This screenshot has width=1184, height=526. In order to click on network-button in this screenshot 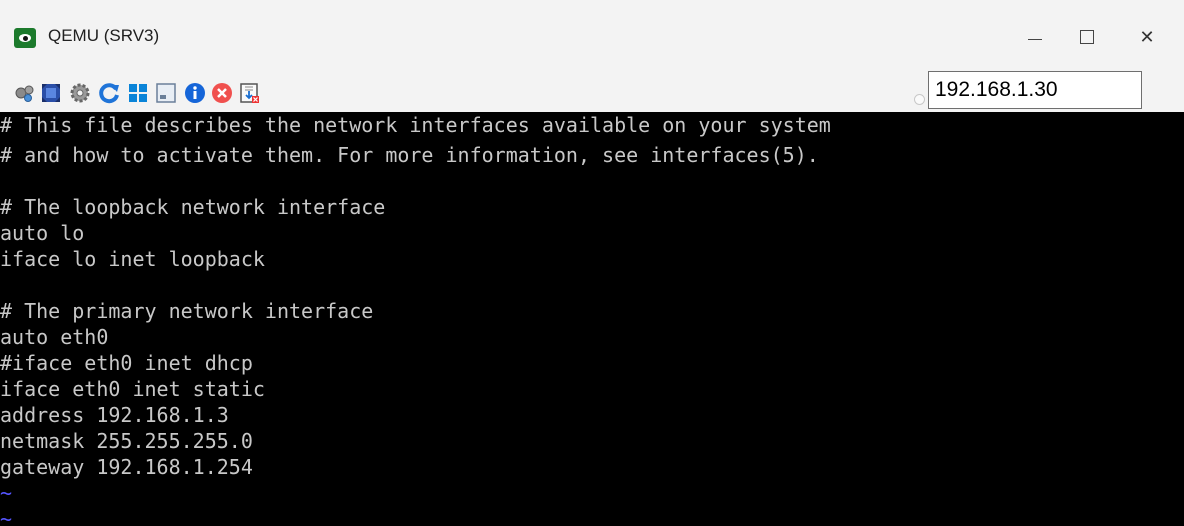, I will do `click(25, 93)`.